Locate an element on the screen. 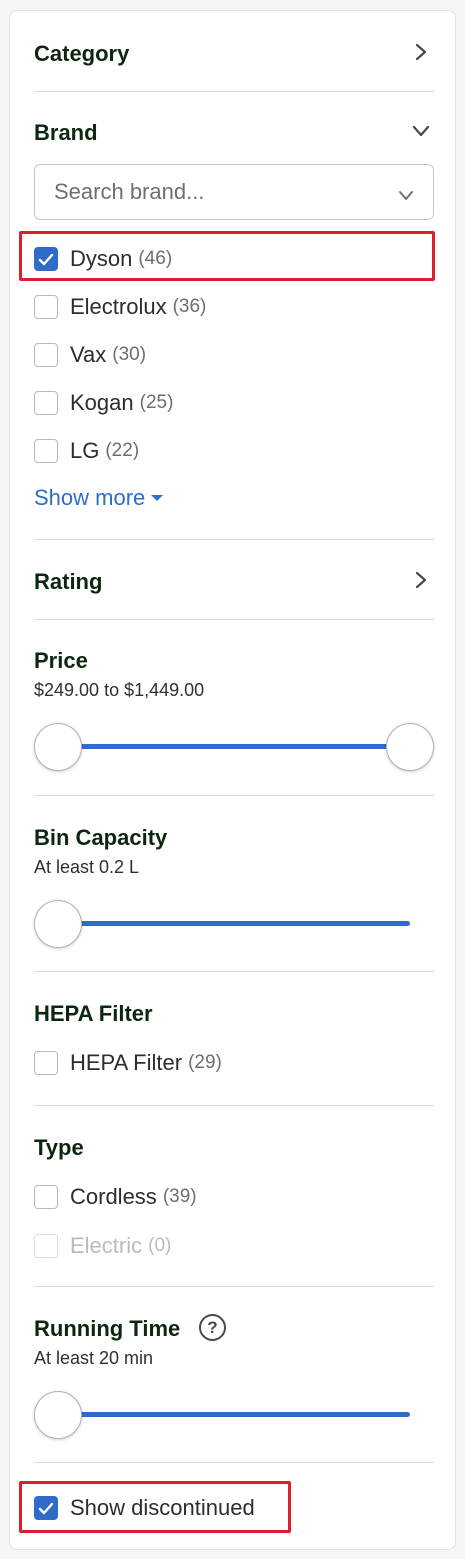 This screenshot has width=465, height=1559. bin-capacity-handle is located at coordinates (58, 924).